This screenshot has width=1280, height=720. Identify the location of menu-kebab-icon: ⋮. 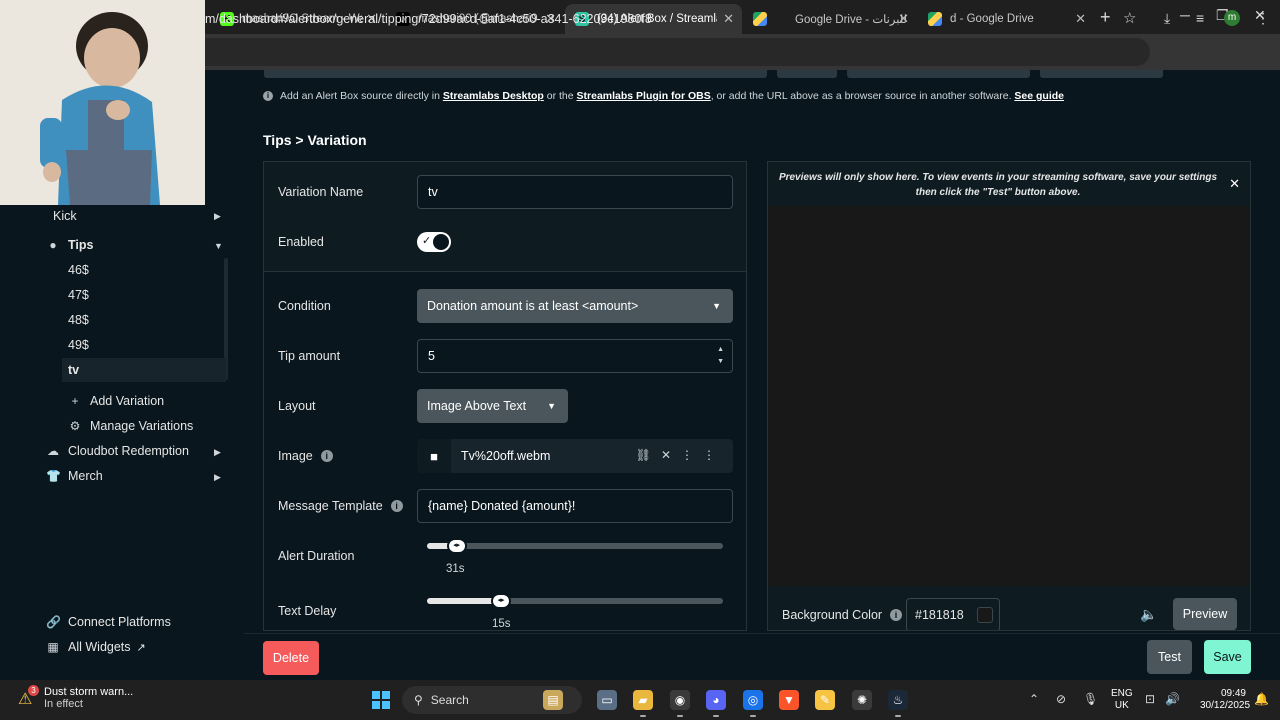
(1263, 18).